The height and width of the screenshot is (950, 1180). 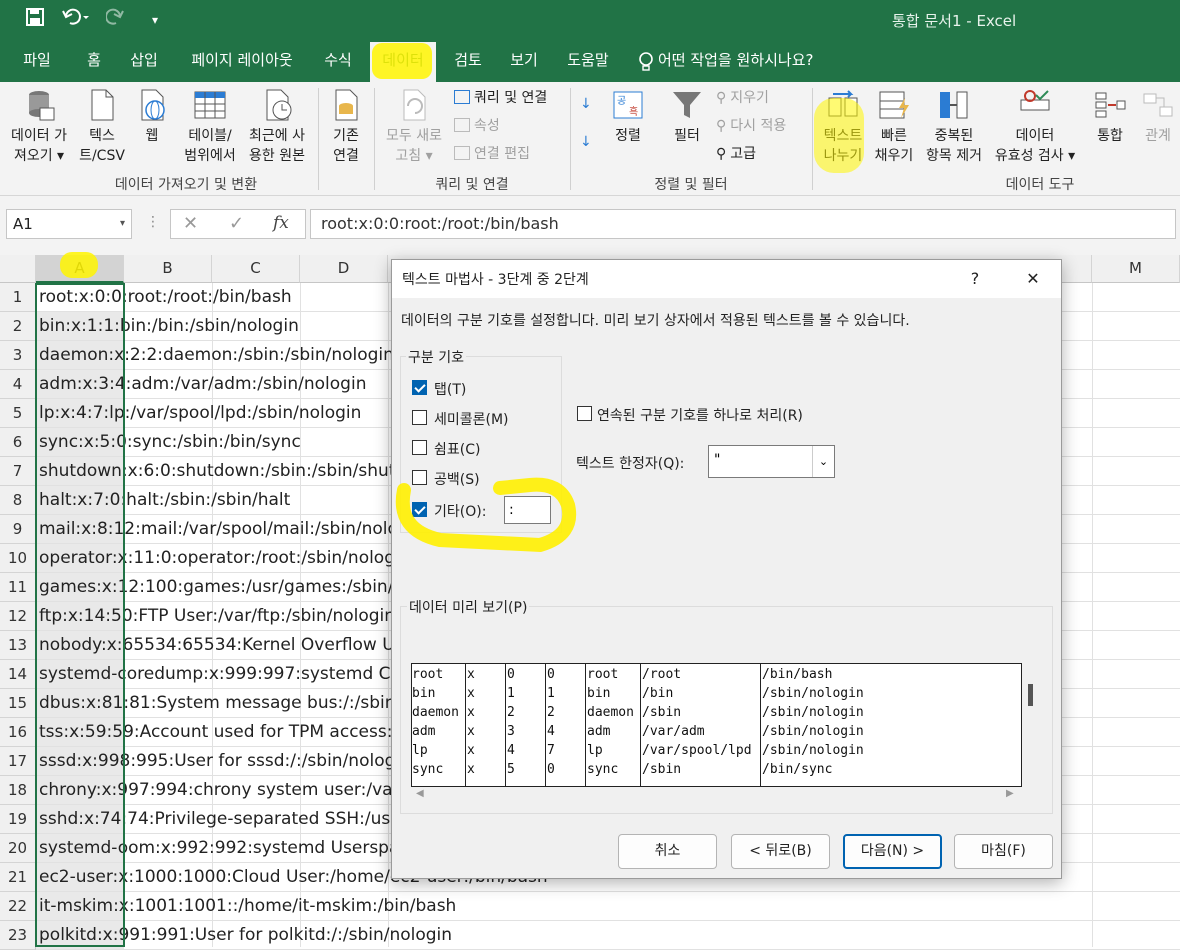 I want to click on row-header: 15, so click(x=18, y=703).